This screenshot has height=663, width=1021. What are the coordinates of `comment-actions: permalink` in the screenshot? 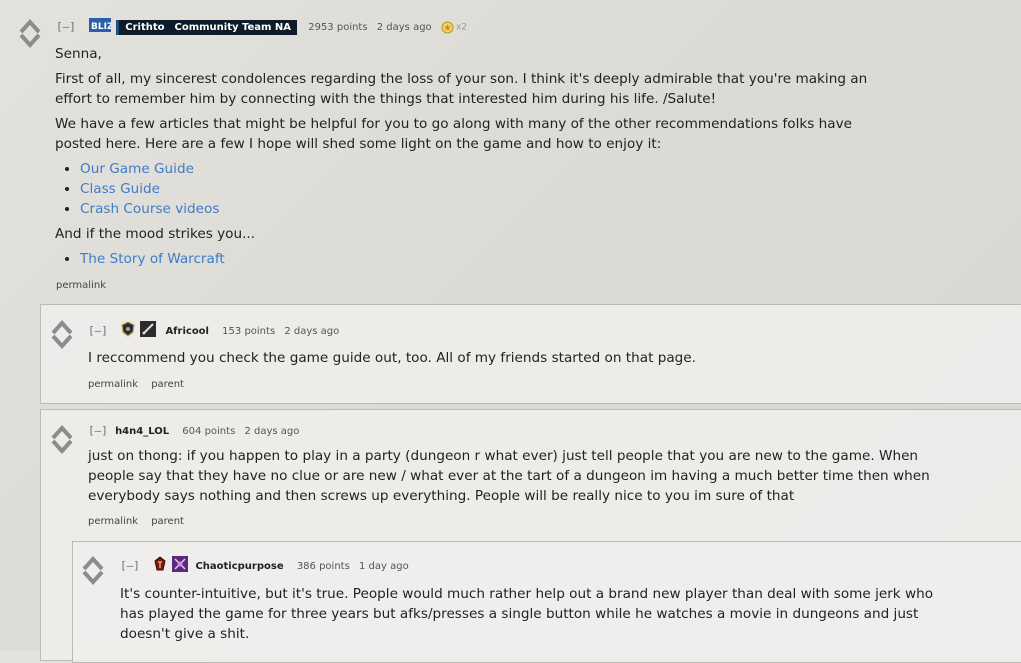 It's located at (86, 285).